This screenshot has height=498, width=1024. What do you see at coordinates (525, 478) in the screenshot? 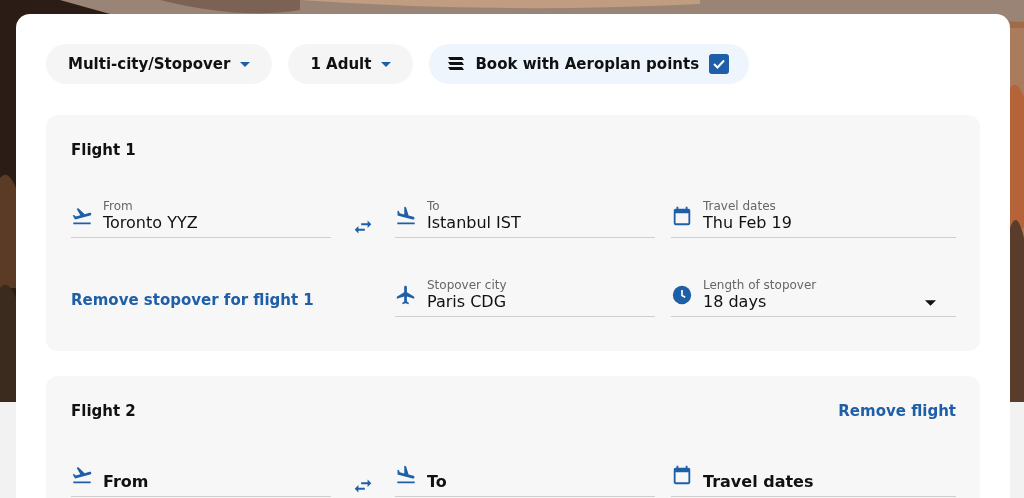
I see `to-field: To` at bounding box center [525, 478].